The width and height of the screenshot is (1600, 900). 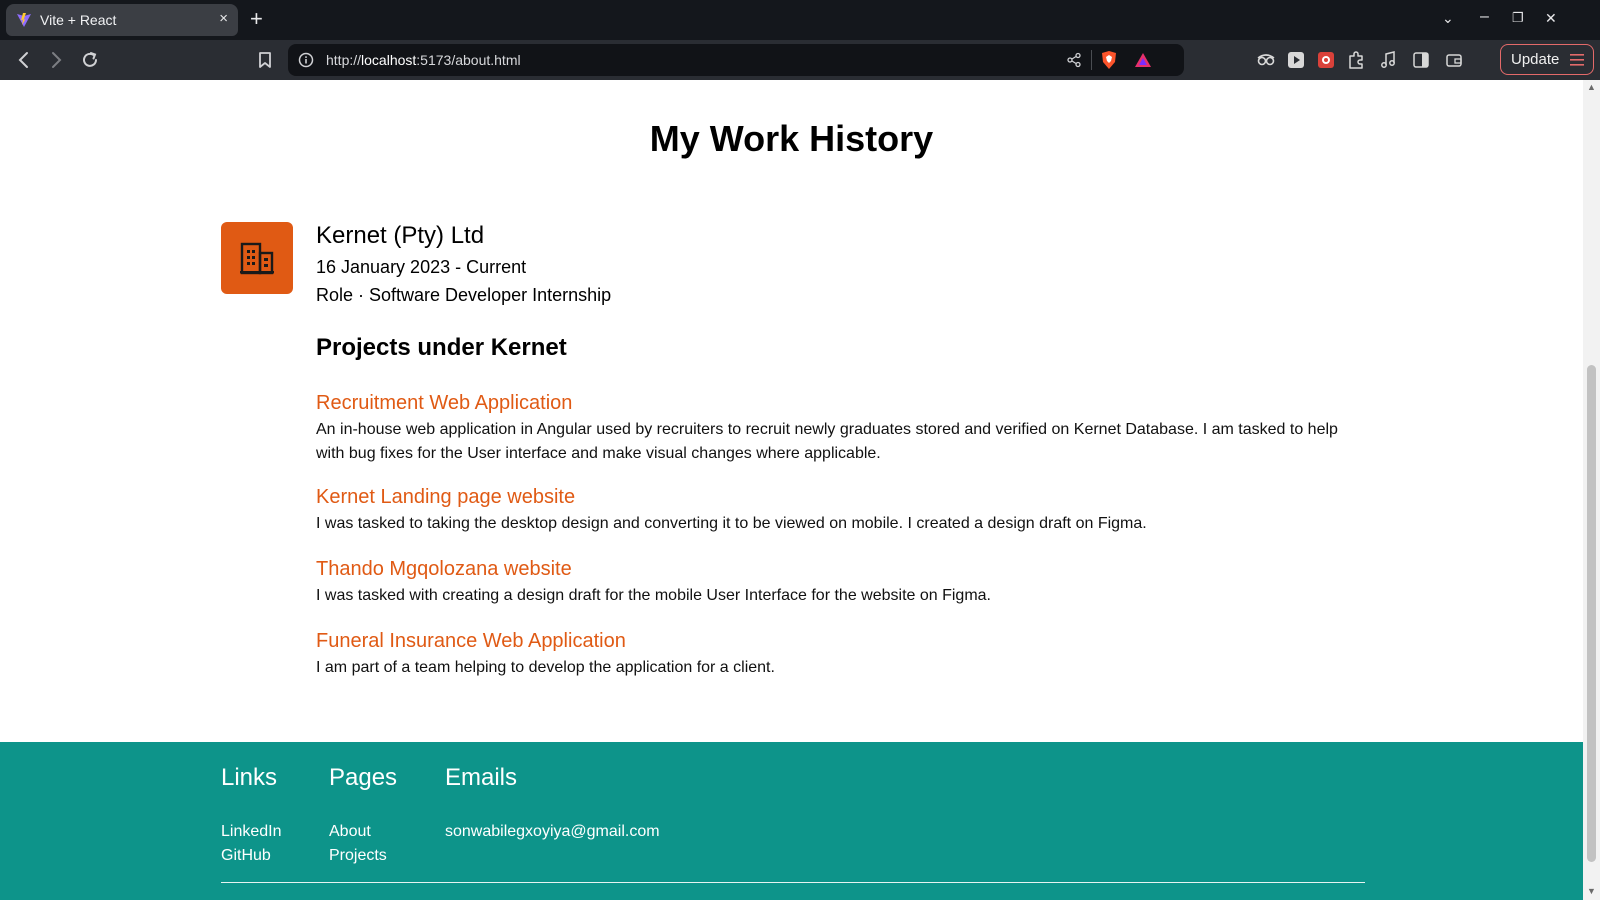 What do you see at coordinates (122, 20) in the screenshot?
I see `browser-tab: Vite + React ×` at bounding box center [122, 20].